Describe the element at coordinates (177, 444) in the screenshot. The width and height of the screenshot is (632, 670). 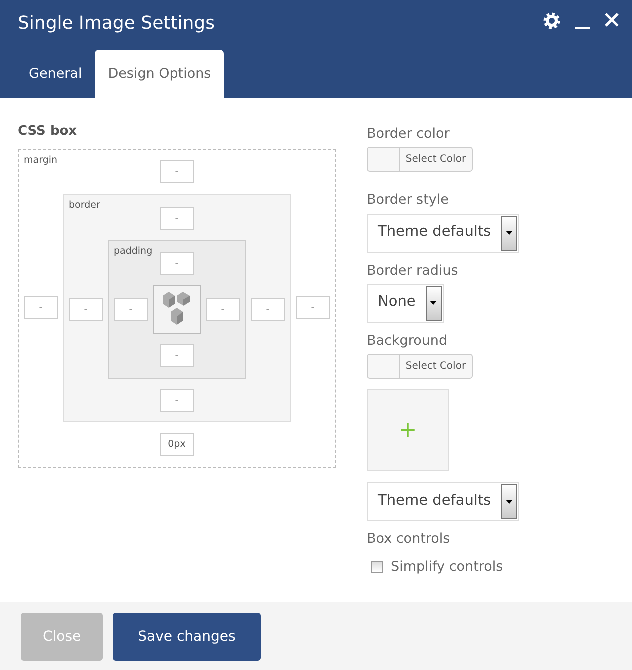
I see `input-field: 0px` at that location.